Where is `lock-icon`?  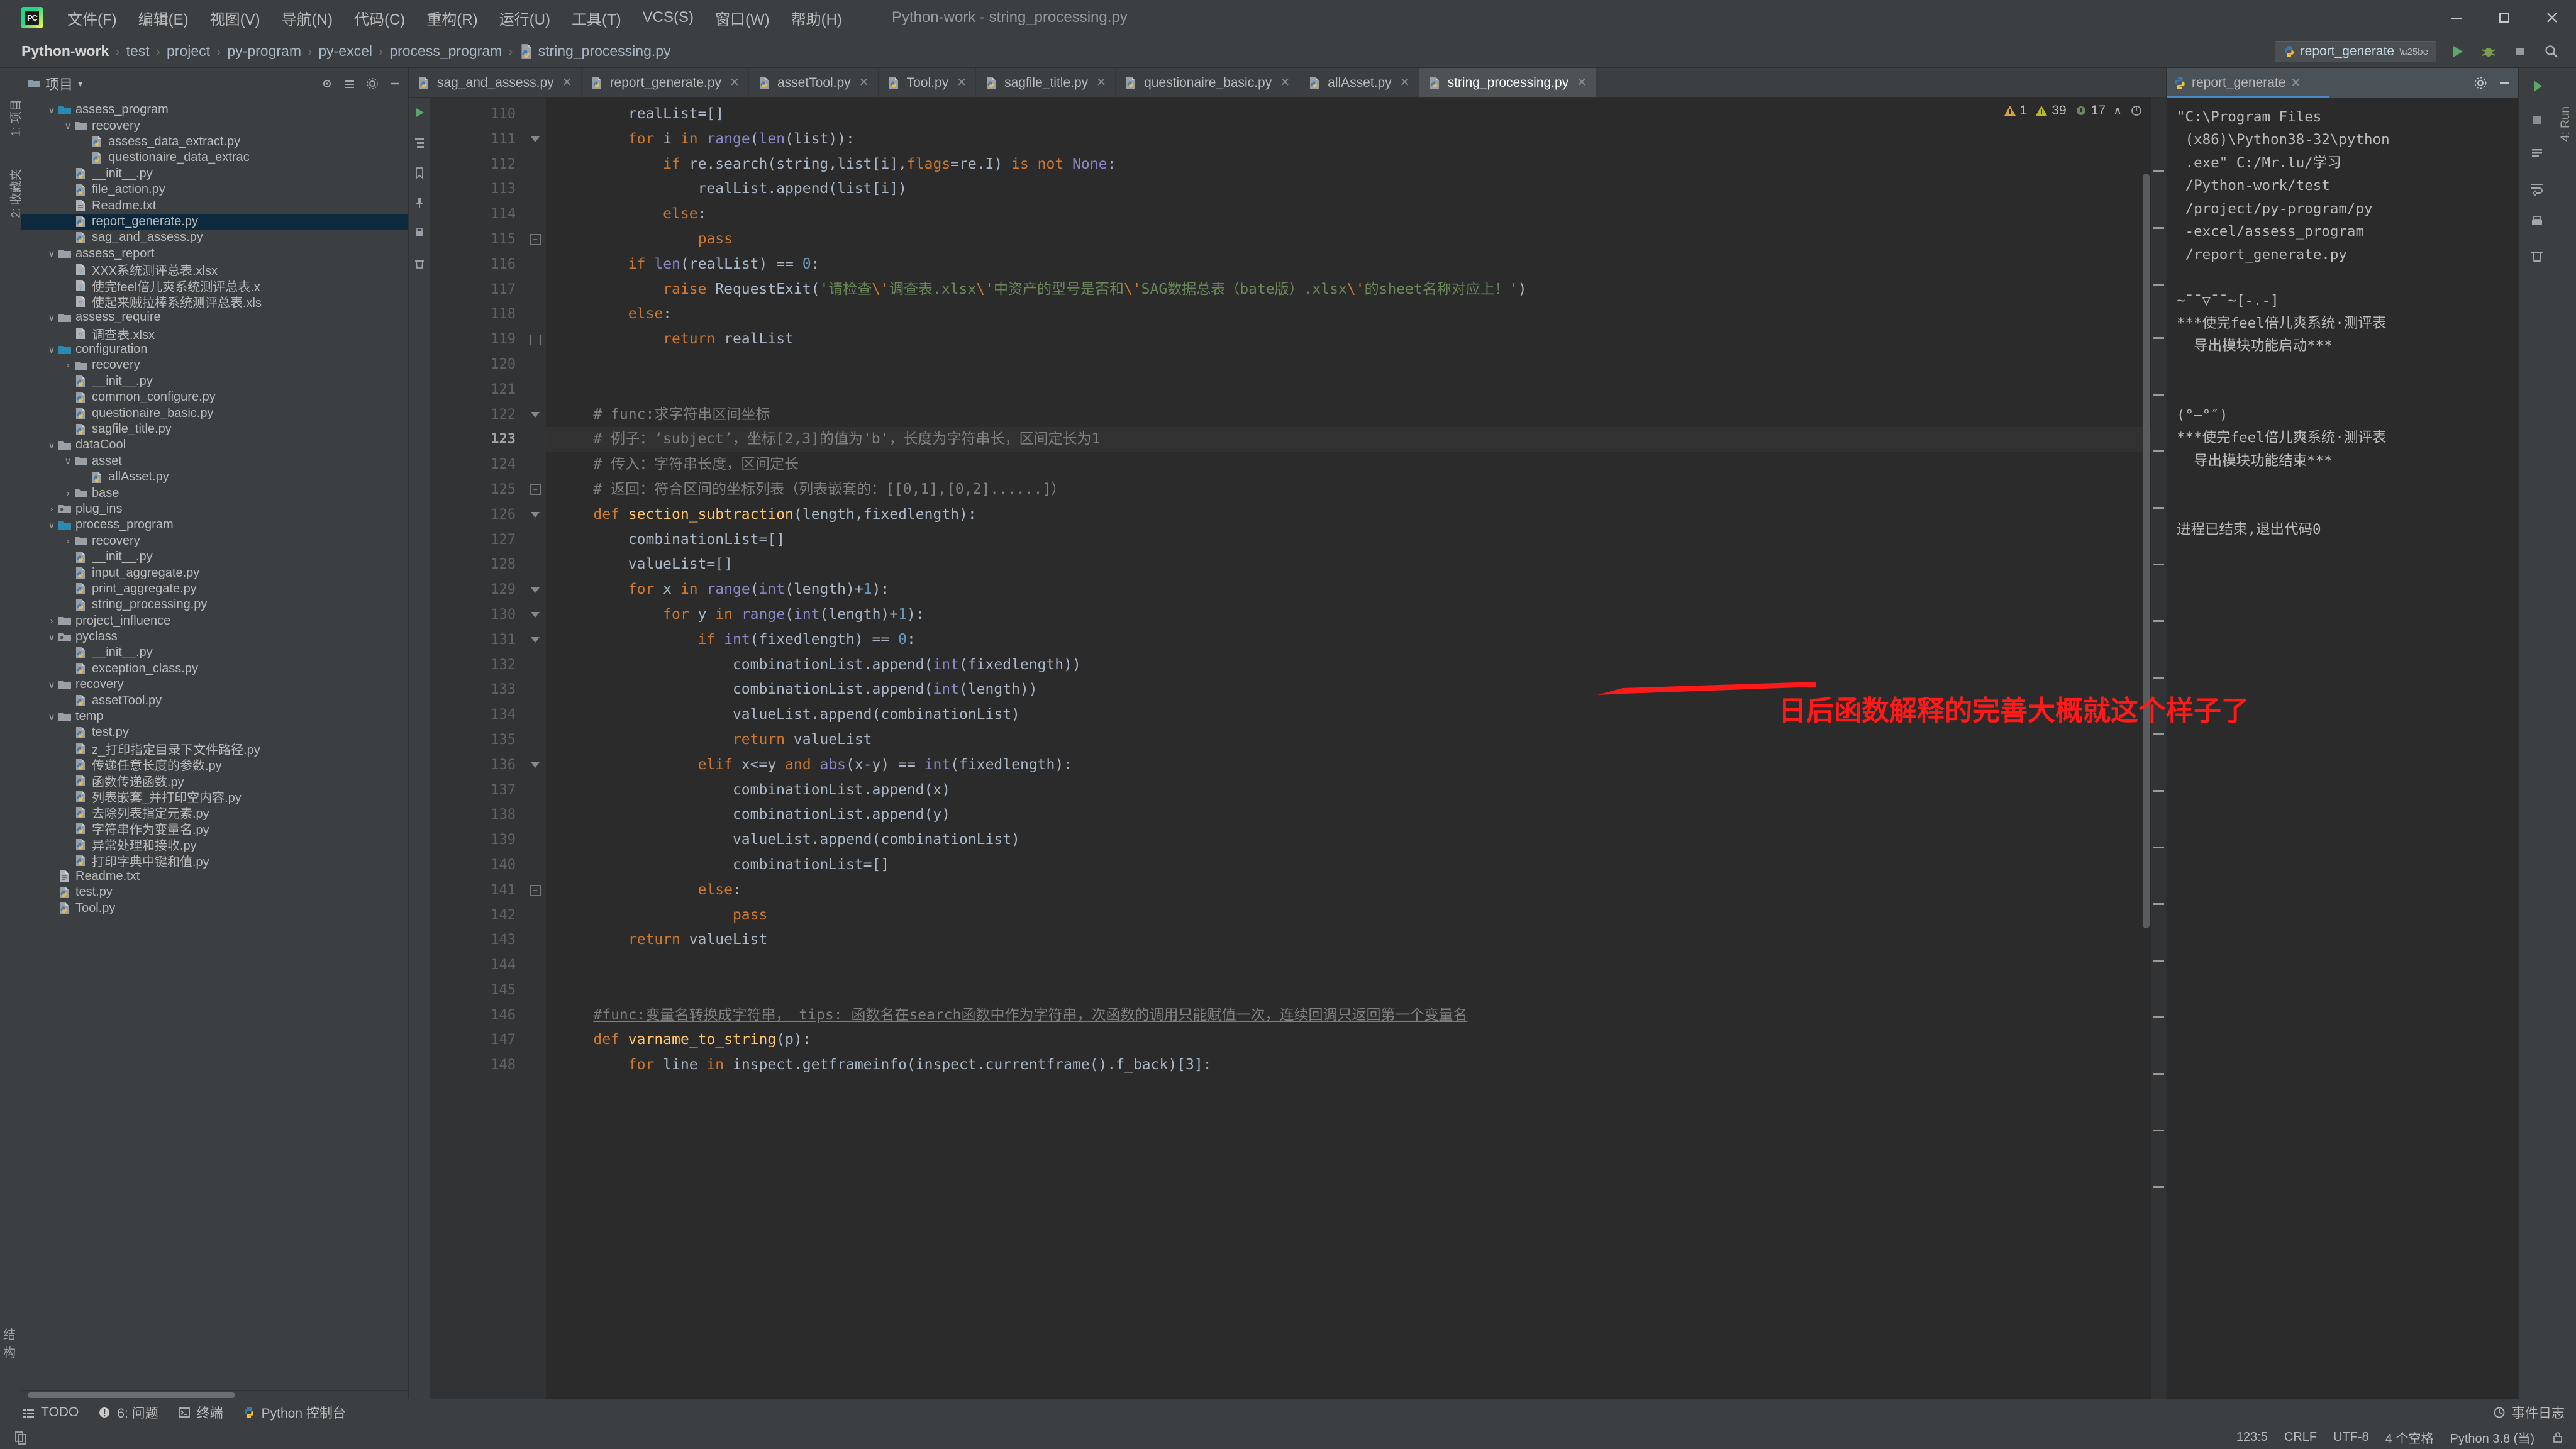
lock-icon is located at coordinates (2558, 1437).